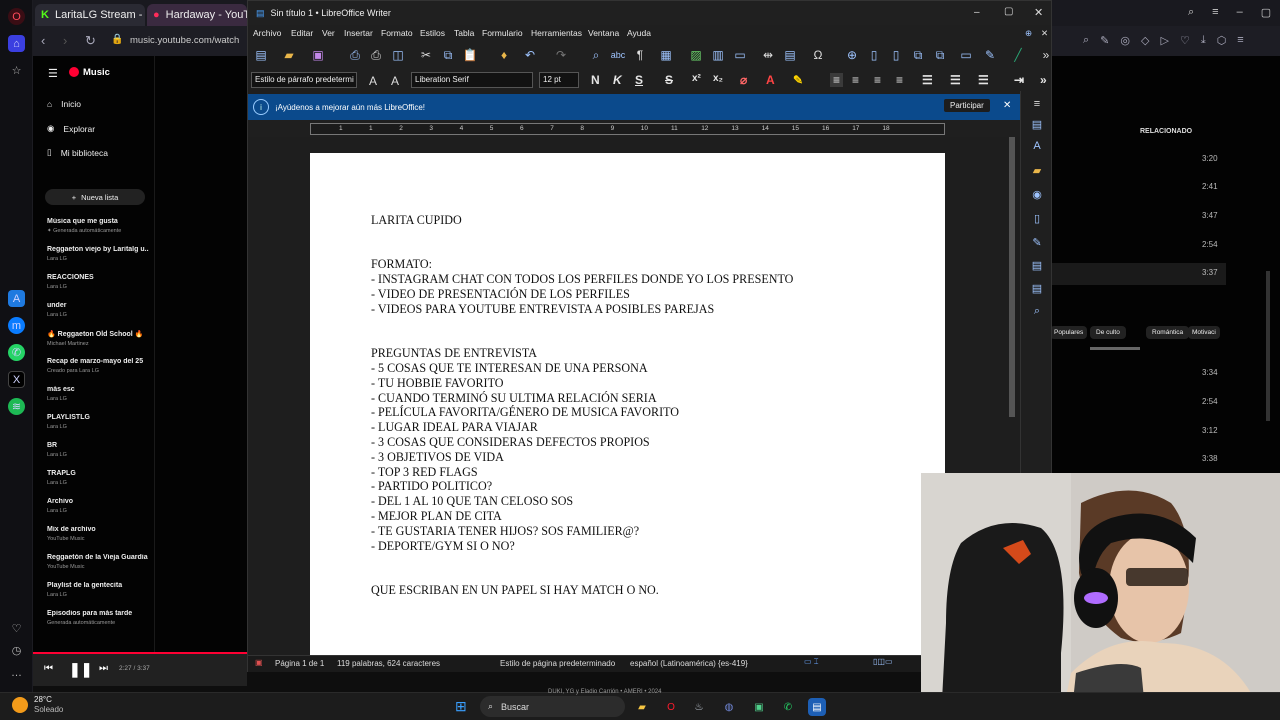 Image resolution: width=1280 pixels, height=720 pixels. Describe the element at coordinates (1145, 40) in the screenshot. I see `shield-icon: ◇` at that location.